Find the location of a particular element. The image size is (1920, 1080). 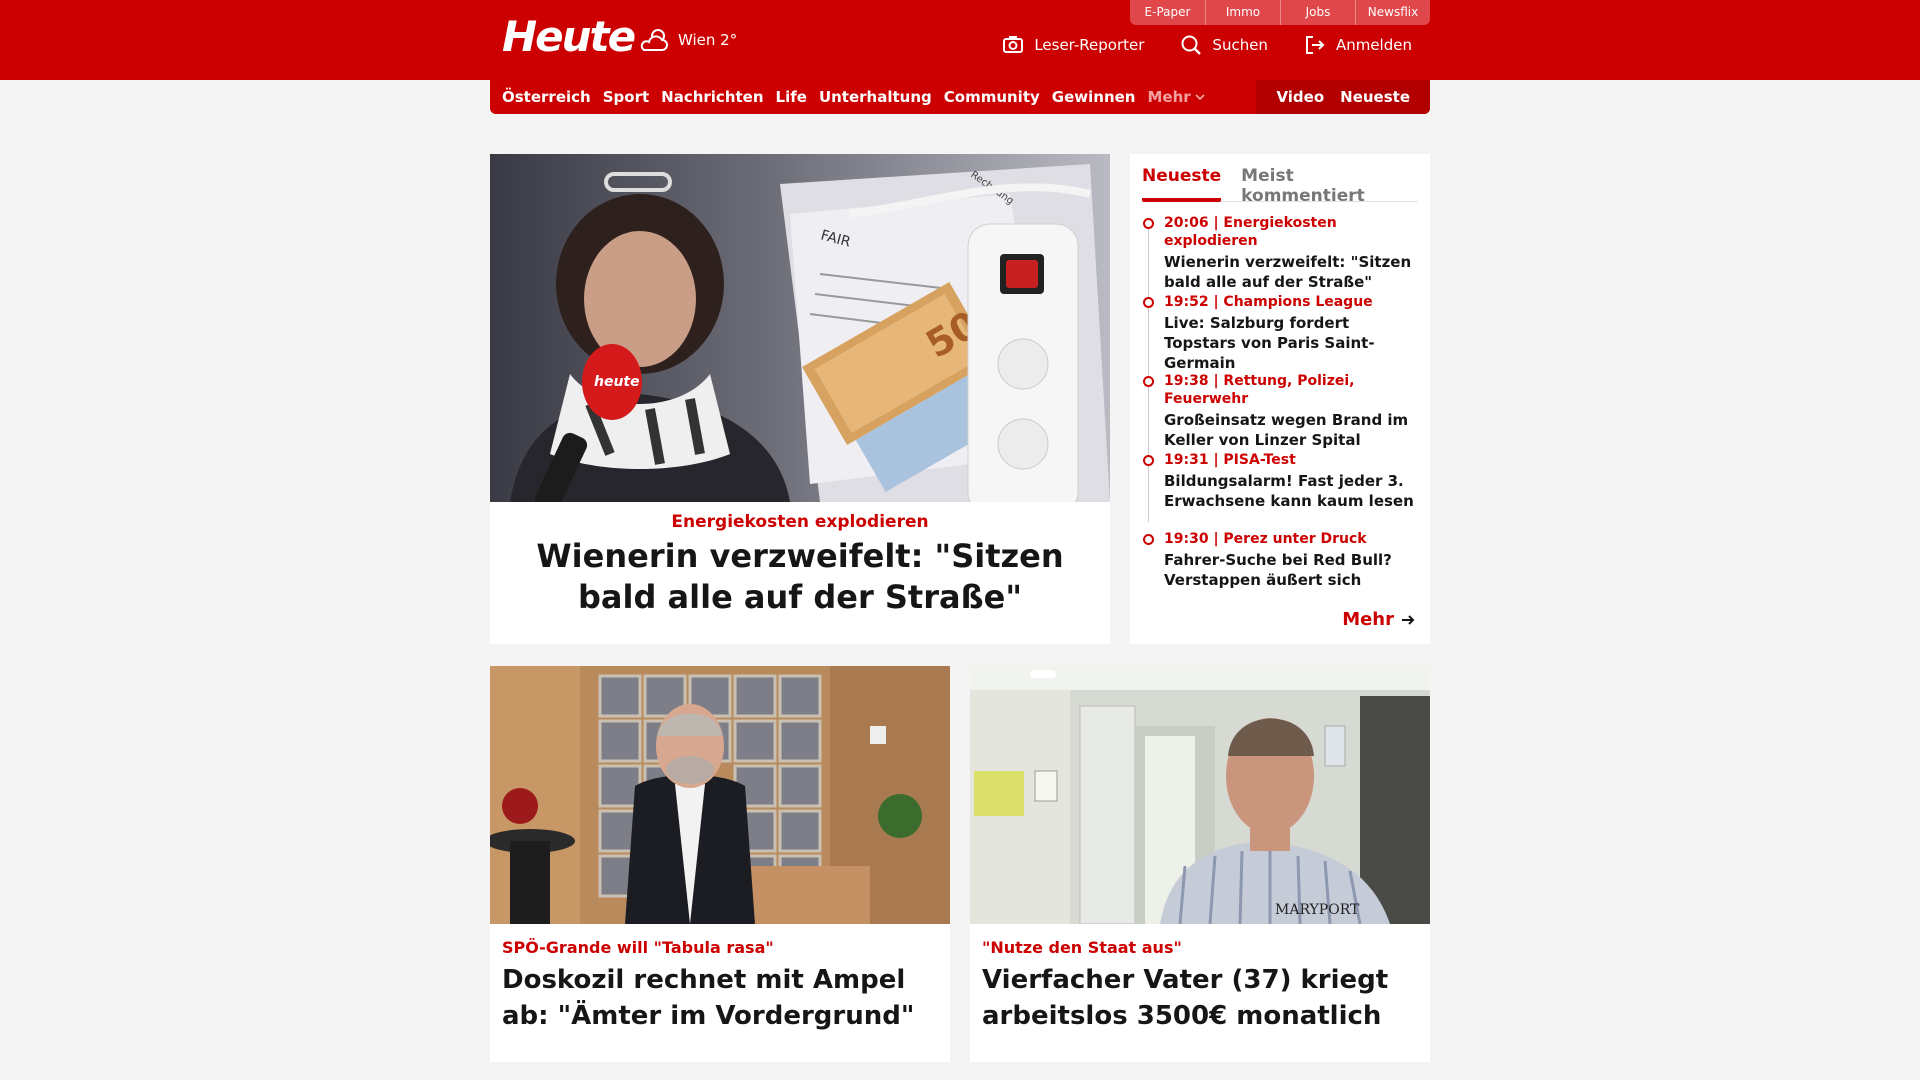

vater-photo: MARYPORT is located at coordinates (1200, 795).